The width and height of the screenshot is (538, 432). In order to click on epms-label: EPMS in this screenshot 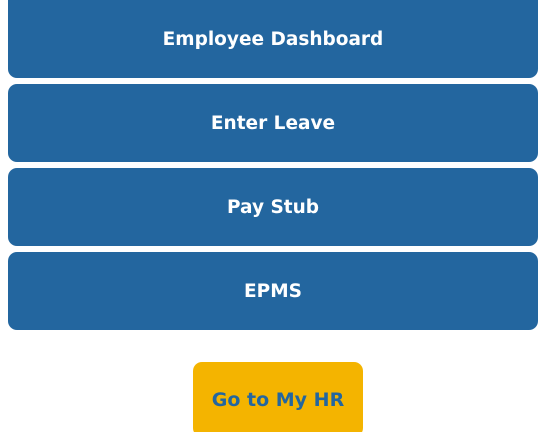, I will do `click(273, 291)`.